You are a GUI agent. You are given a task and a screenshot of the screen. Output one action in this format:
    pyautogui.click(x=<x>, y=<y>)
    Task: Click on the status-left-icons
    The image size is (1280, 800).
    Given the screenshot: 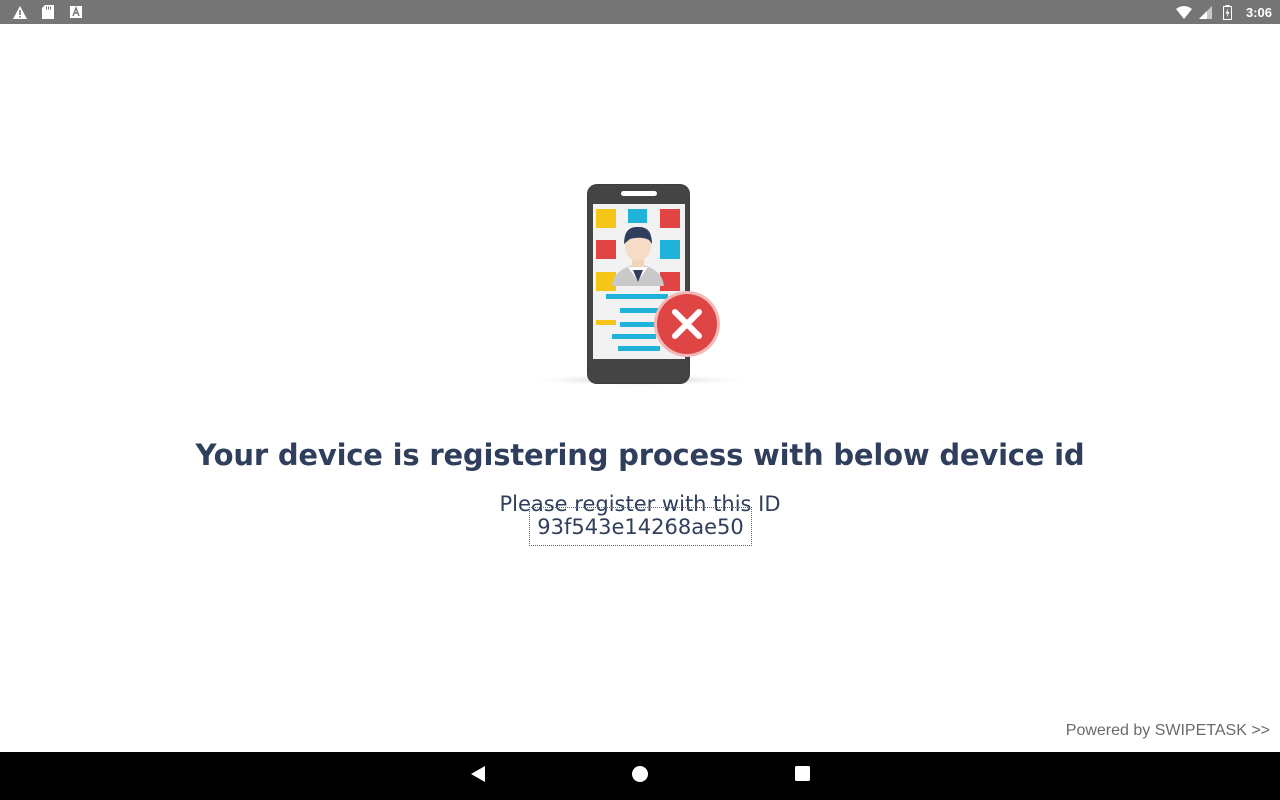 What is the action you would take?
    pyautogui.click(x=48, y=12)
    